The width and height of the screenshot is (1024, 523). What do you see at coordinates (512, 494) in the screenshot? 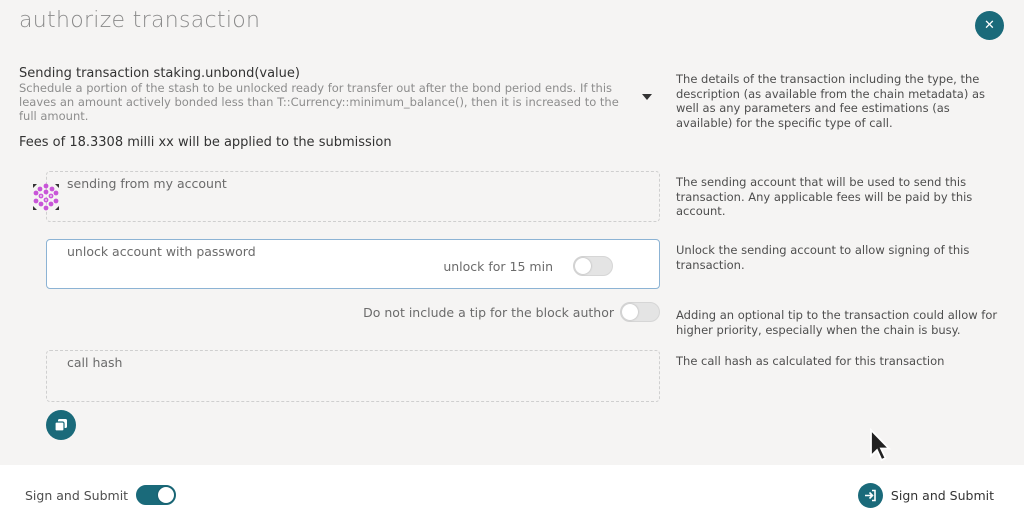
I see `modal-footer: Sign and Submit Sign and Submit` at bounding box center [512, 494].